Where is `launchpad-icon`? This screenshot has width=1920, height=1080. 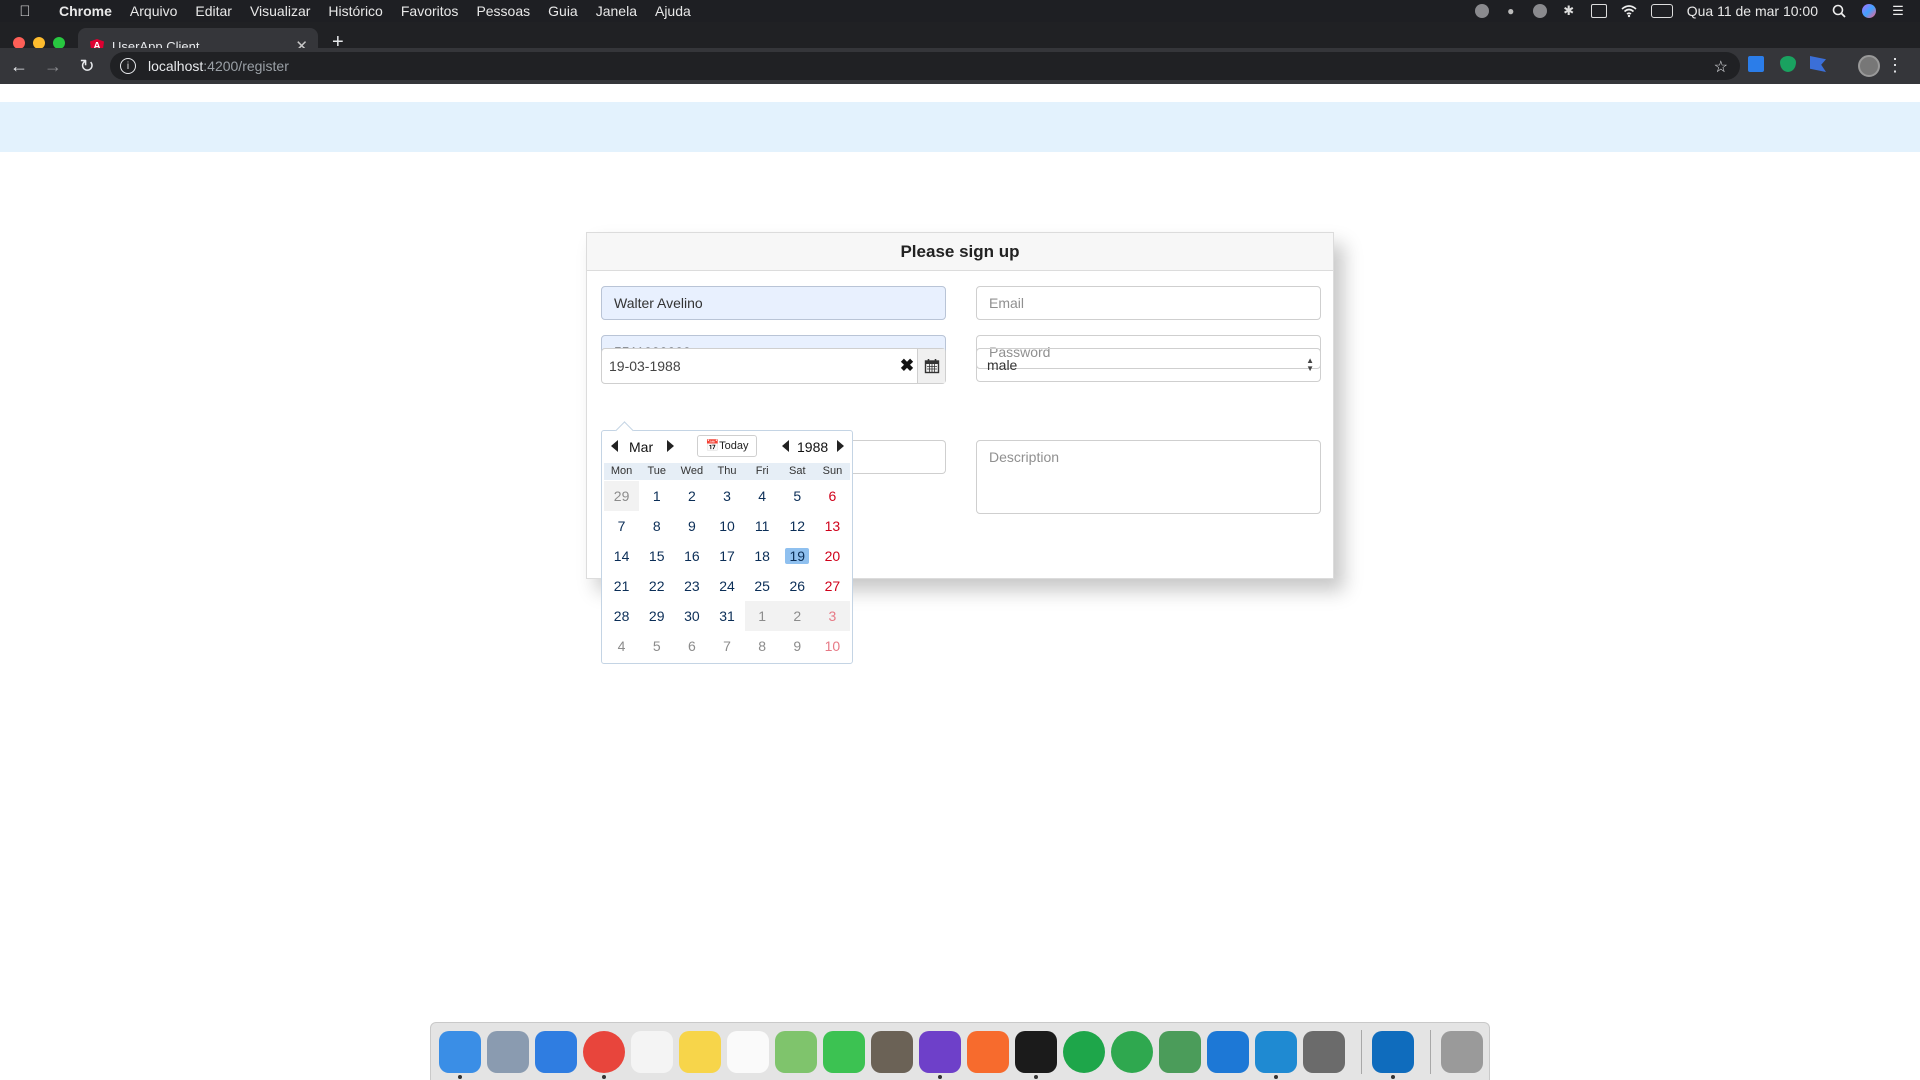 launchpad-icon is located at coordinates (508, 1051).